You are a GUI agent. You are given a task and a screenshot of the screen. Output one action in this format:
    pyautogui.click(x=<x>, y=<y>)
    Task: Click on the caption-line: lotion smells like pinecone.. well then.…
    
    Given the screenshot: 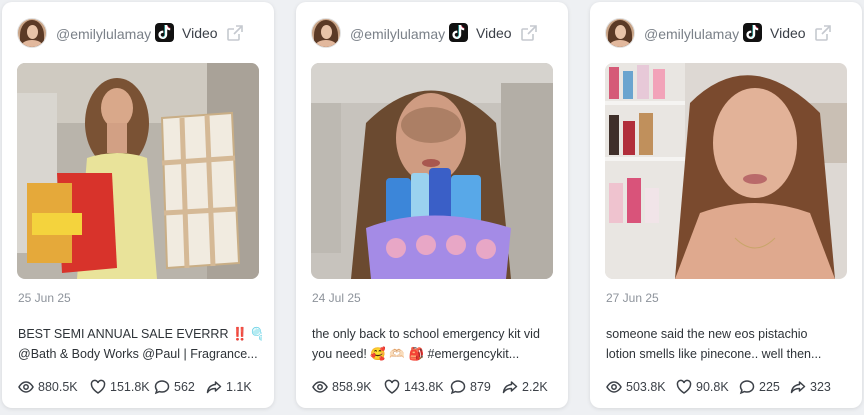 What is the action you would take?
    pyautogui.click(x=714, y=354)
    